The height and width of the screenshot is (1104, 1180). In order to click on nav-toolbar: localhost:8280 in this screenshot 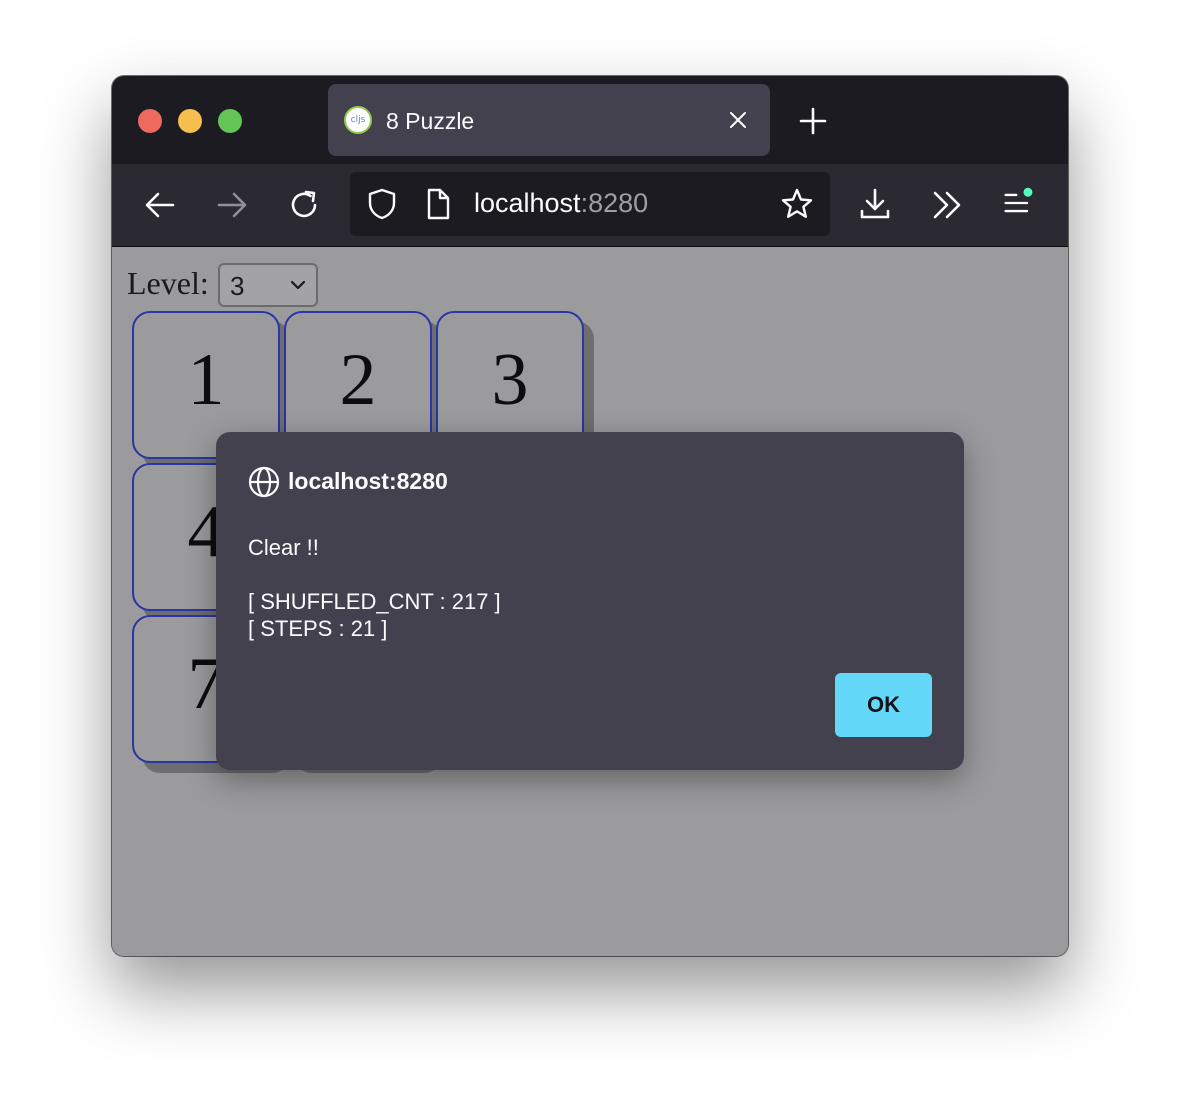, I will do `click(590, 205)`.